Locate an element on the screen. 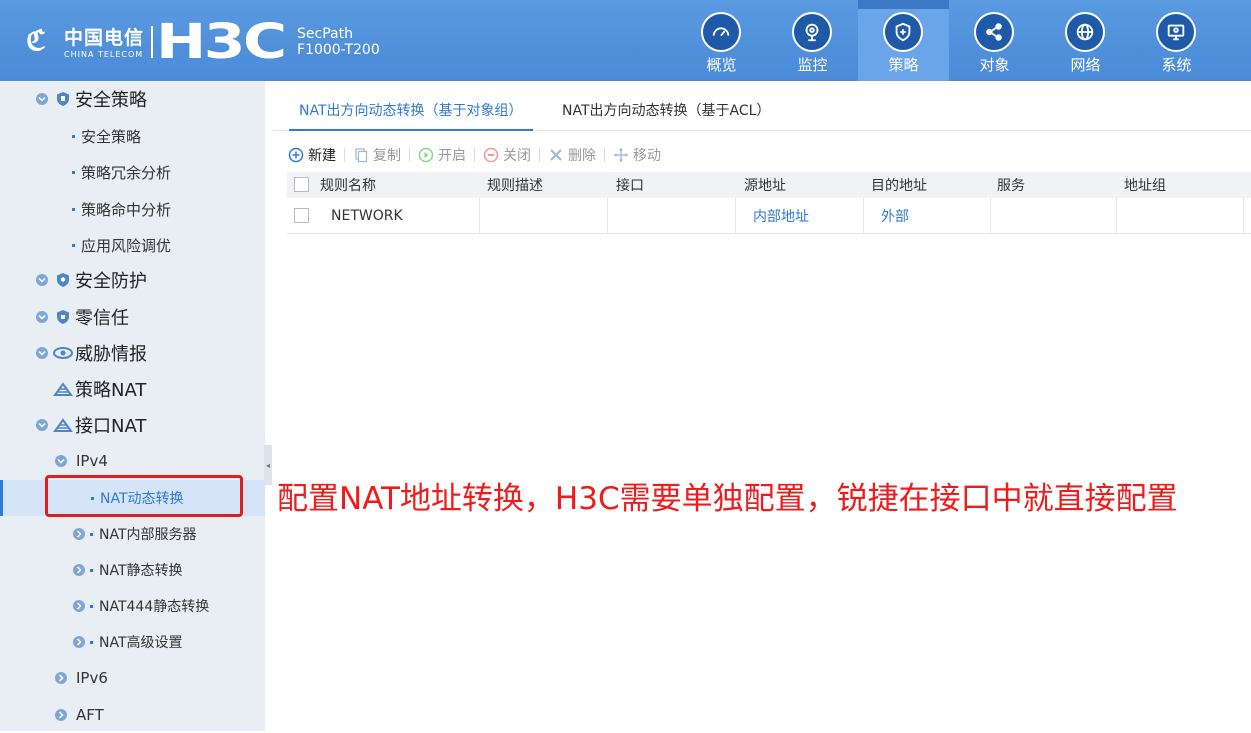  sidebar-item-label: 策略命中分析 is located at coordinates (126, 209).